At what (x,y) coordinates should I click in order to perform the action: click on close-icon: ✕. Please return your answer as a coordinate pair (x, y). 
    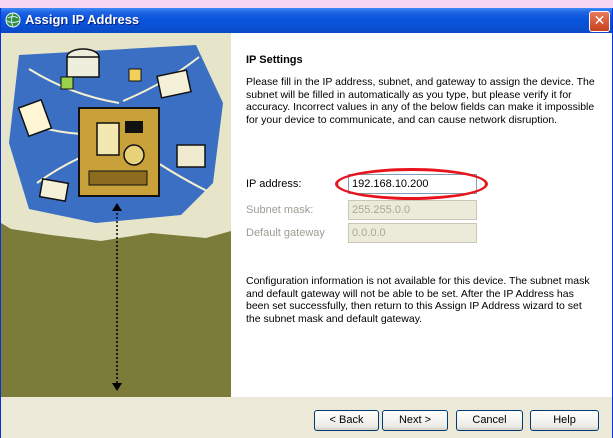
    Looking at the image, I should click on (599, 21).